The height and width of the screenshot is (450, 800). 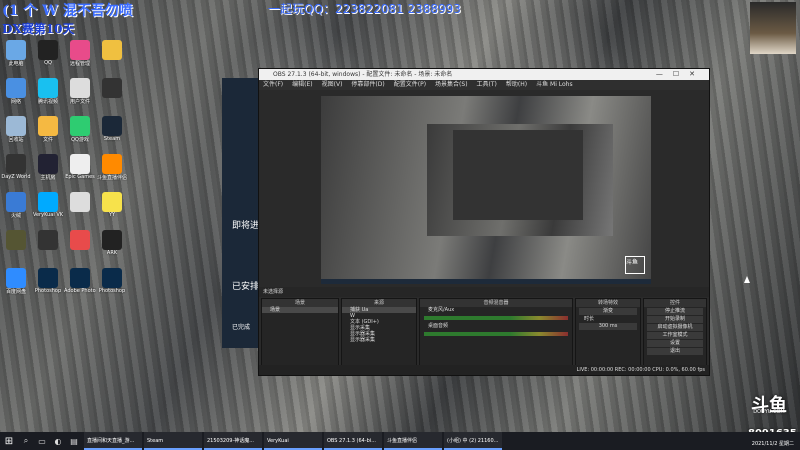 What do you see at coordinates (520, 180) in the screenshot?
I see `nested-preview` at bounding box center [520, 180].